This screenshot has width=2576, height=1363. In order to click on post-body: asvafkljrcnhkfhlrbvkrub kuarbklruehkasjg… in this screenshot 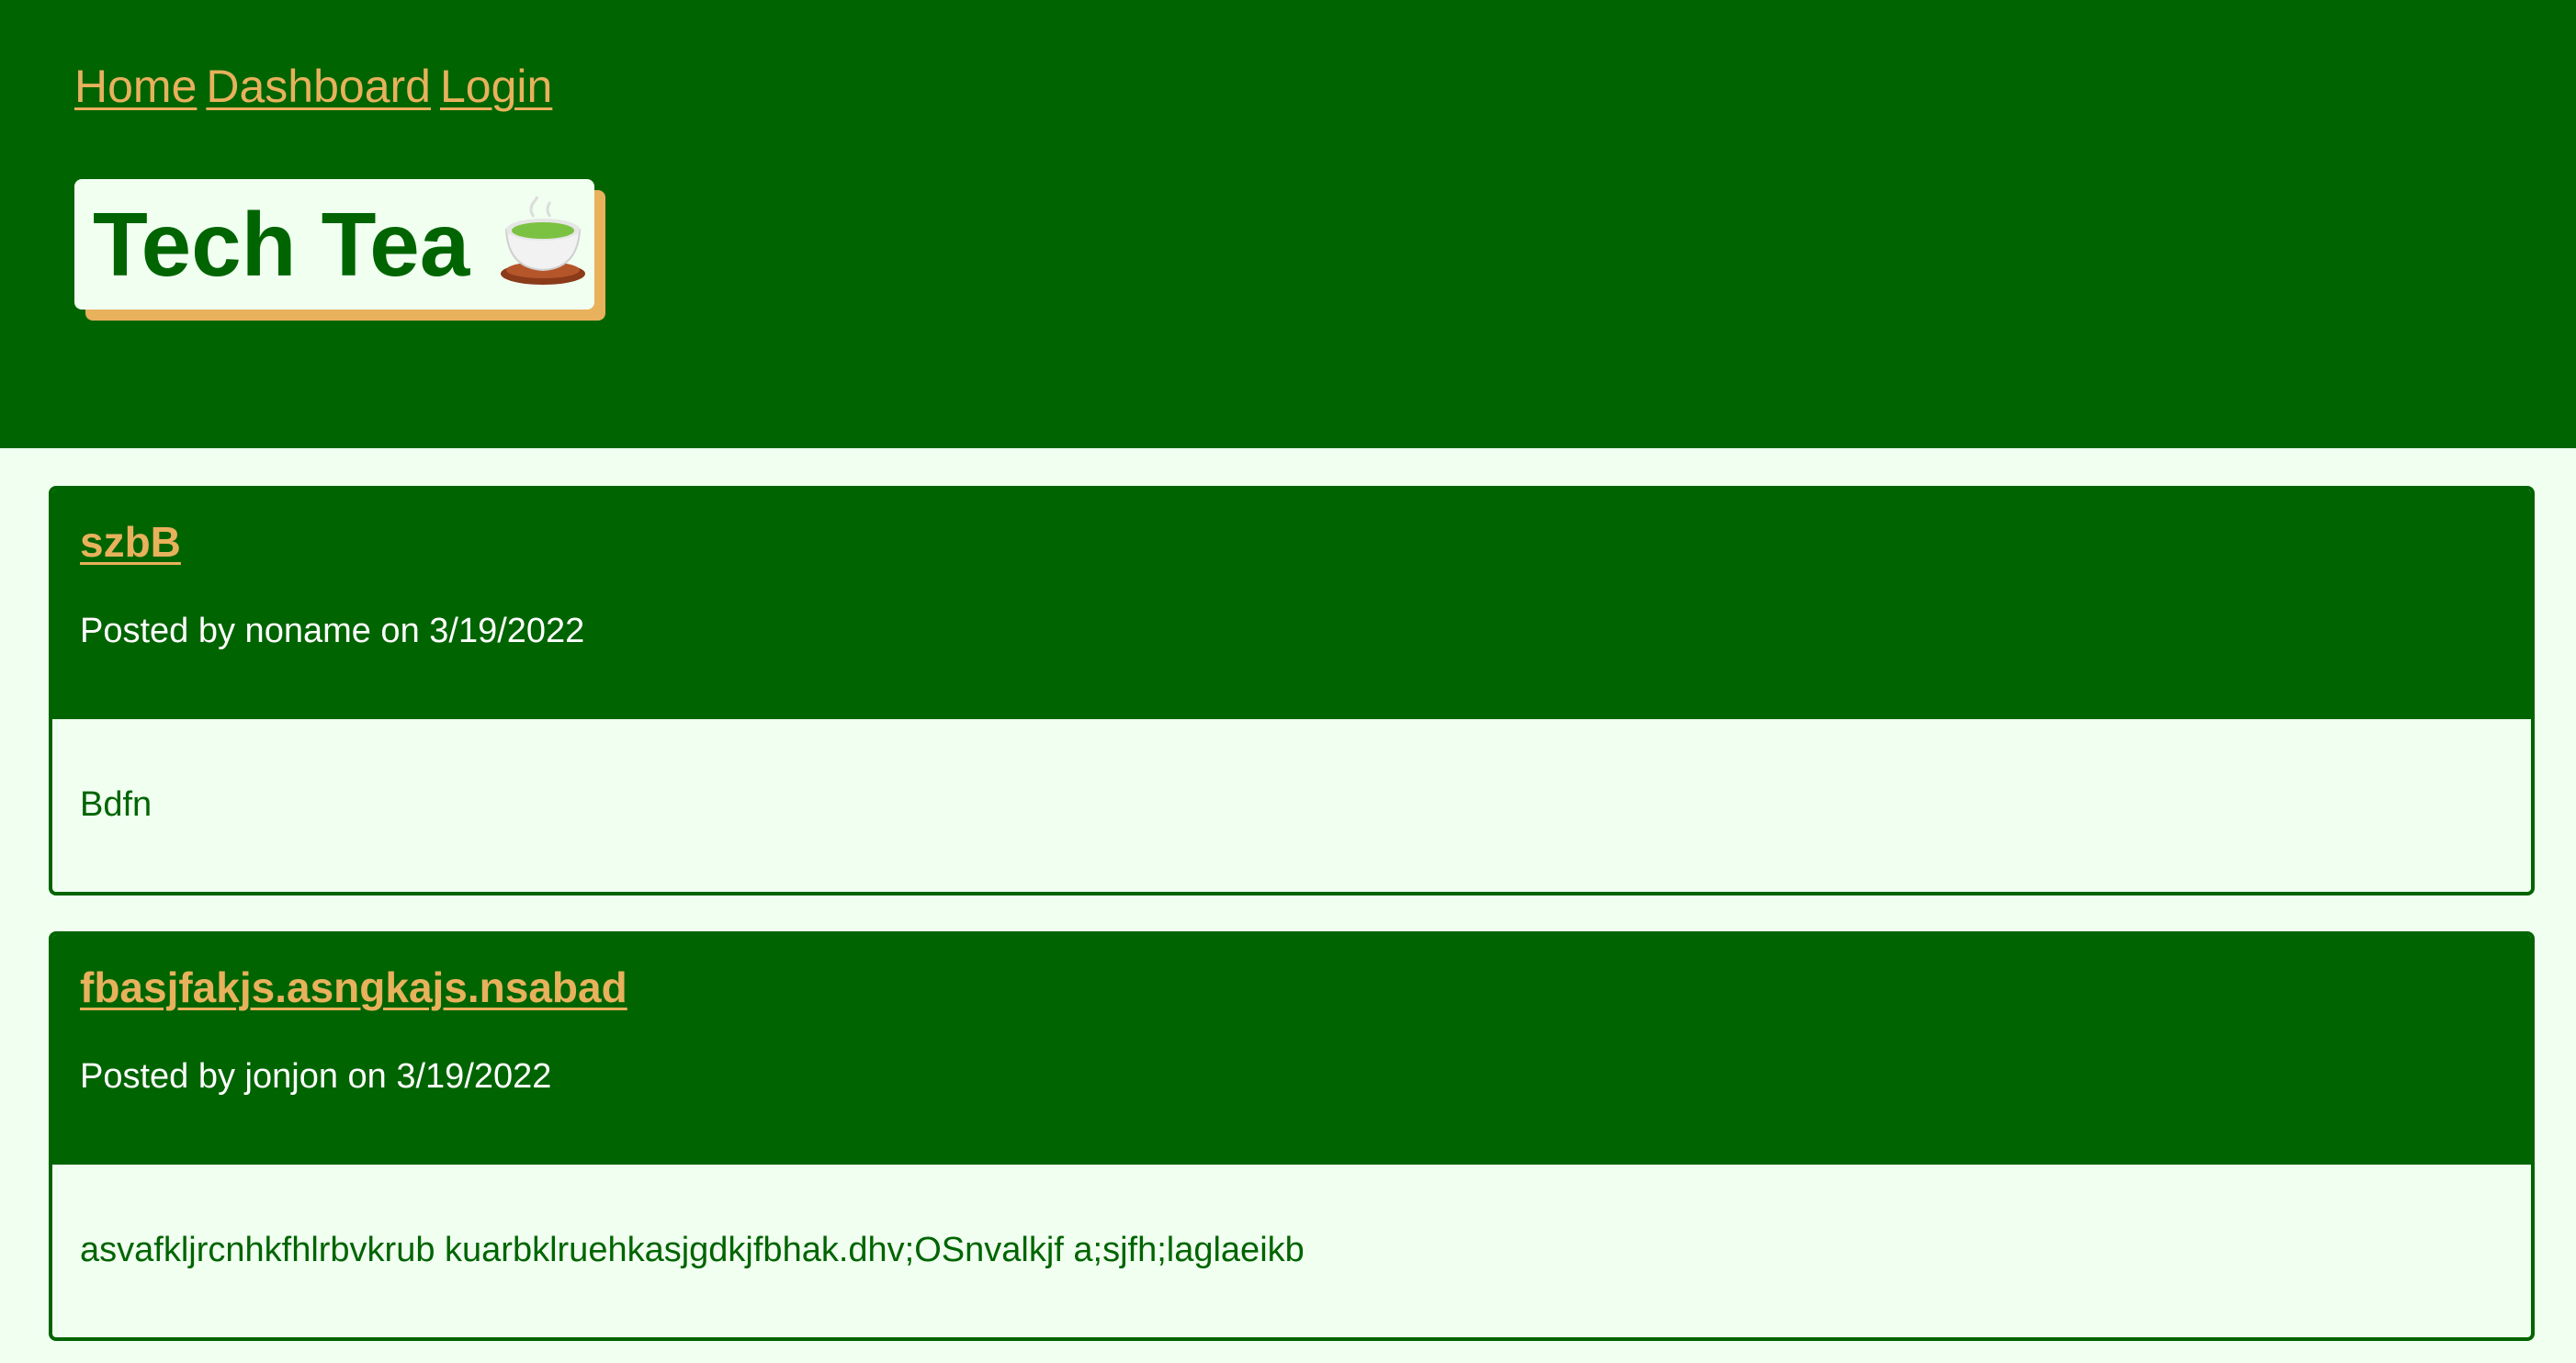, I will do `click(1291, 1251)`.